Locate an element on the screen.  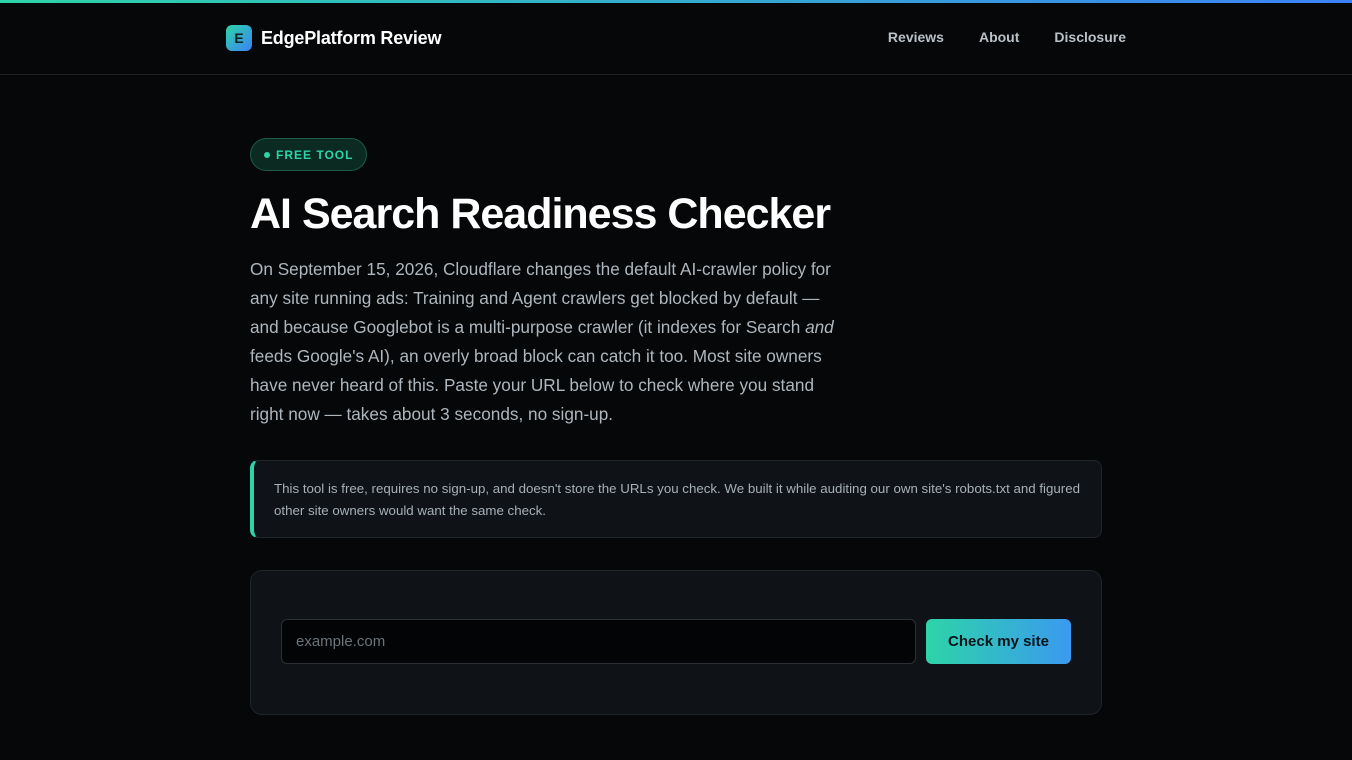
url-checker-card: Check my site is located at coordinates (676, 642).